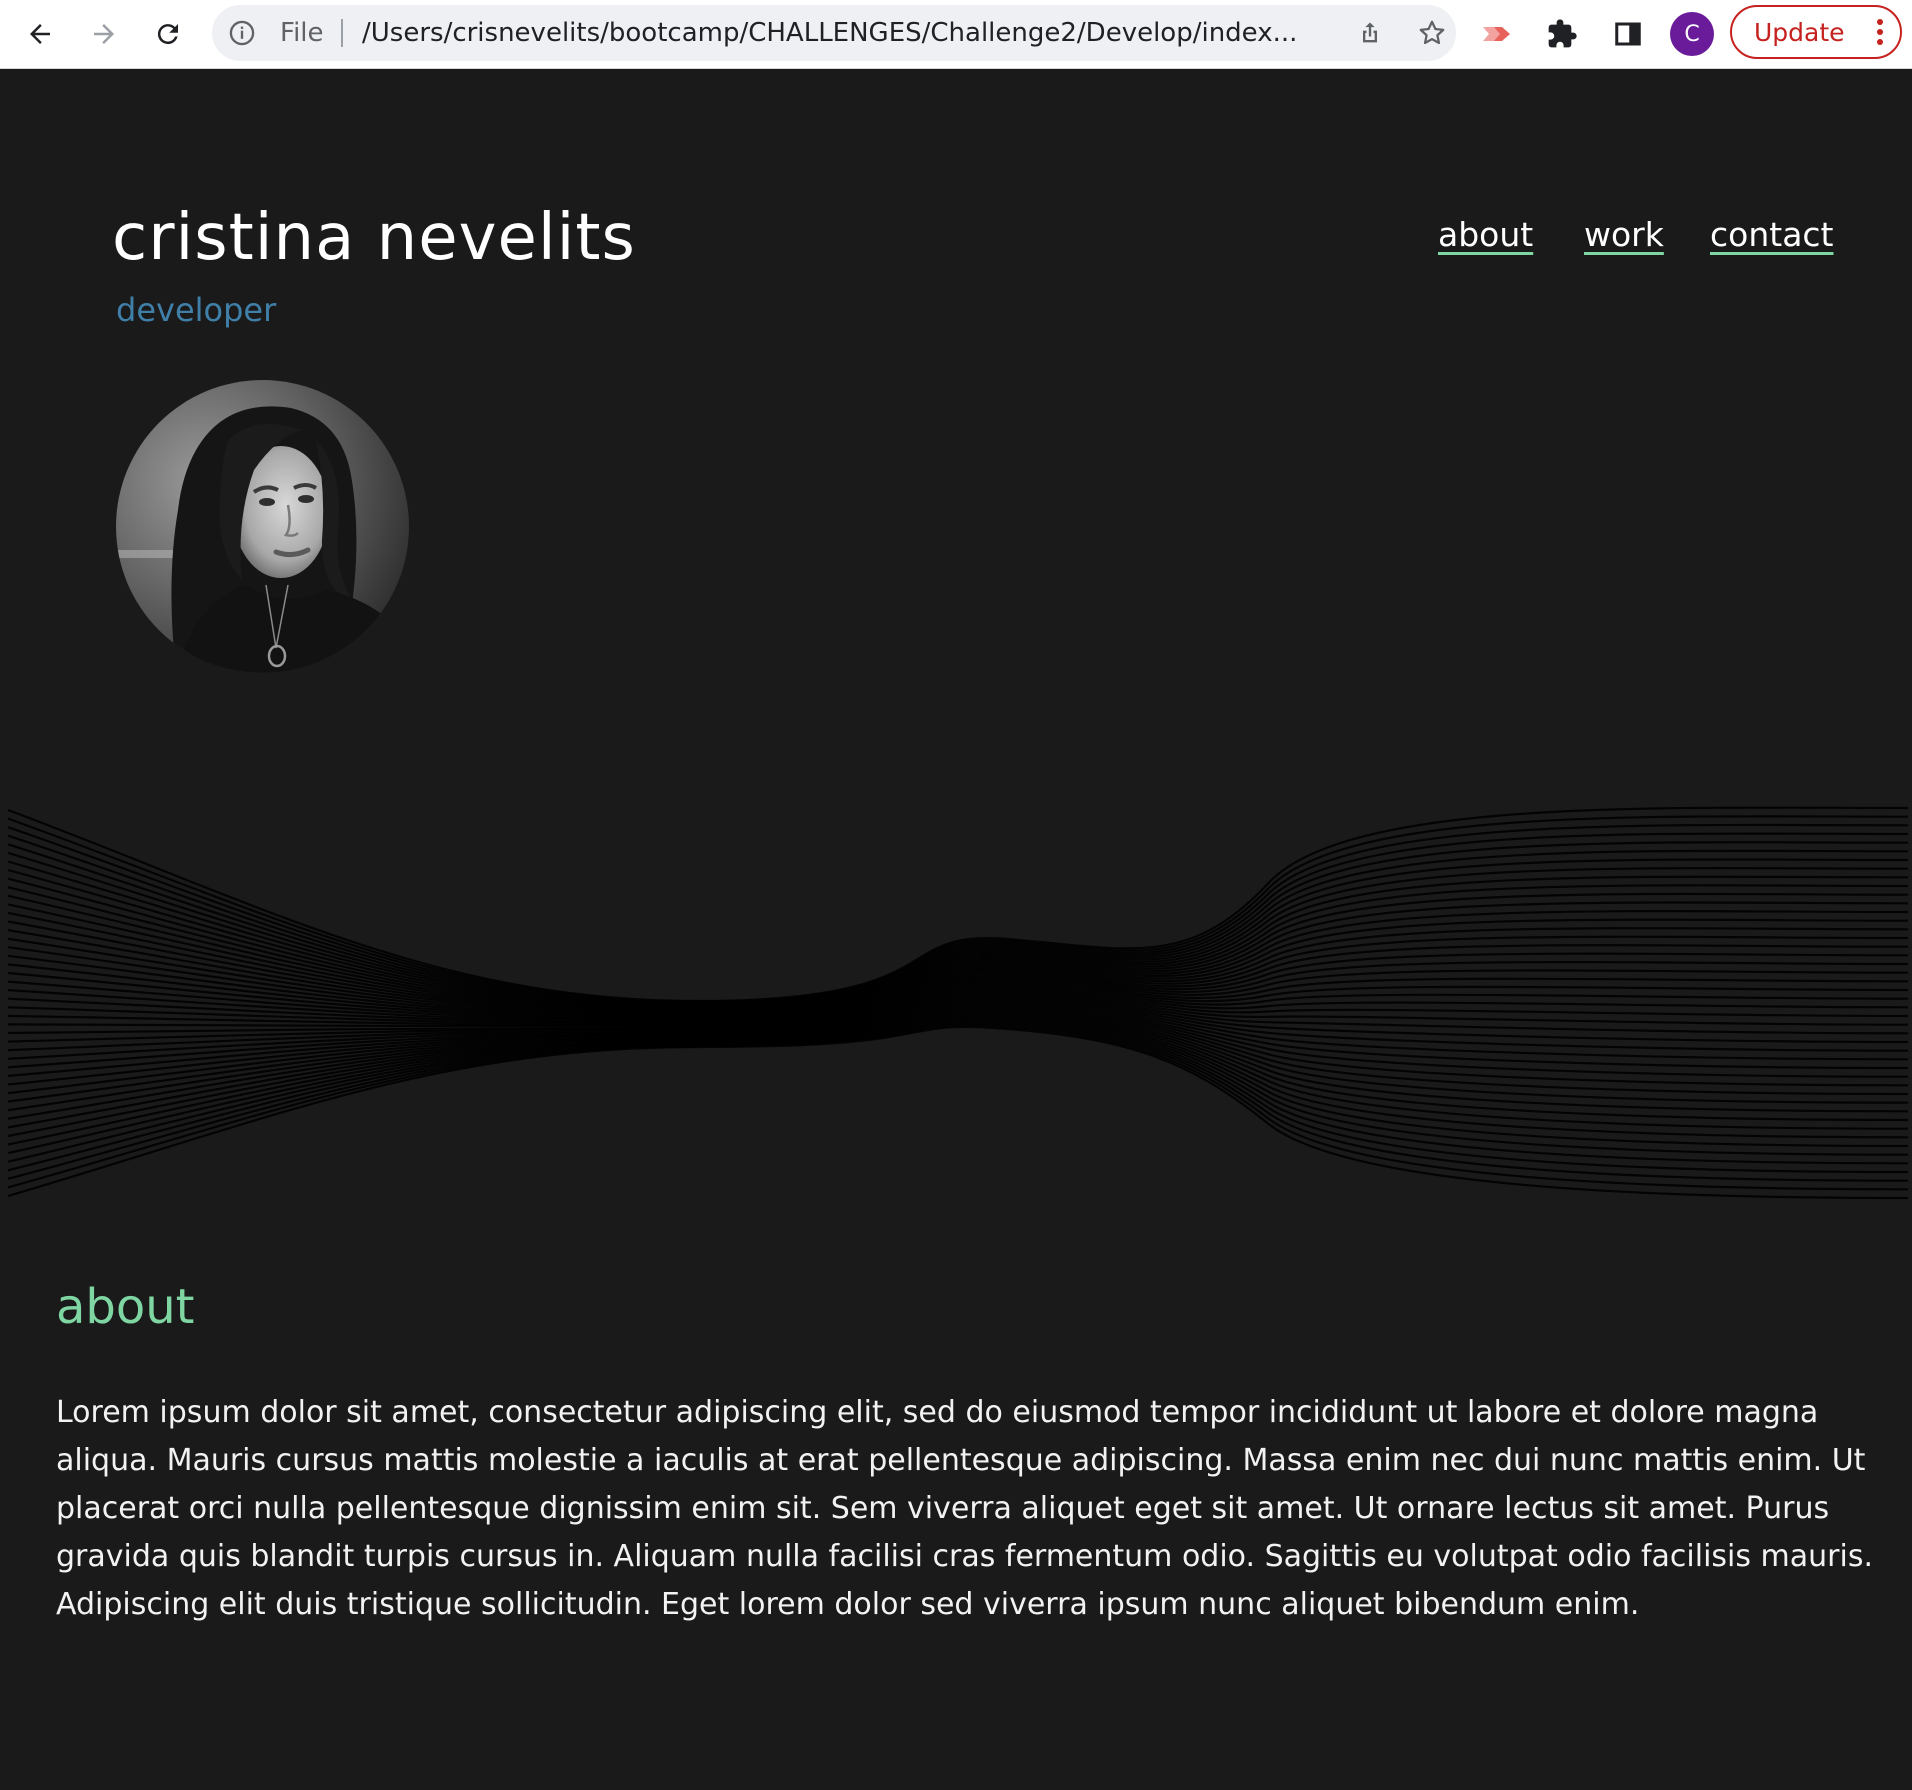 Image resolution: width=1912 pixels, height=1790 pixels. Describe the element at coordinates (40, 34) in the screenshot. I see `back-arrow-icon` at that location.